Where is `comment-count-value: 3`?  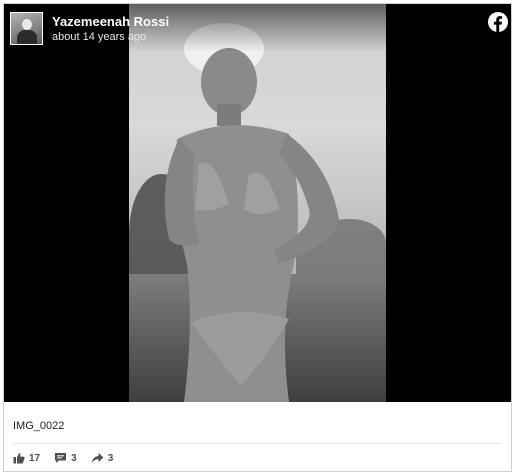
comment-count-value: 3 is located at coordinates (74, 458).